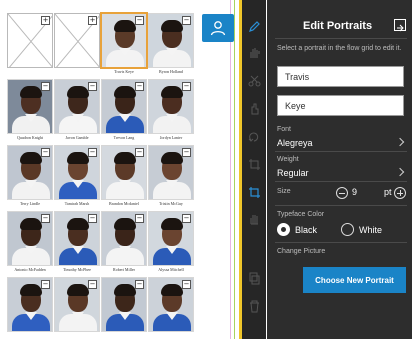 This screenshot has width=412, height=343. Describe the element at coordinates (354, 280) in the screenshot. I see `choose-new-portrait-button: Choose New Portrait` at that location.